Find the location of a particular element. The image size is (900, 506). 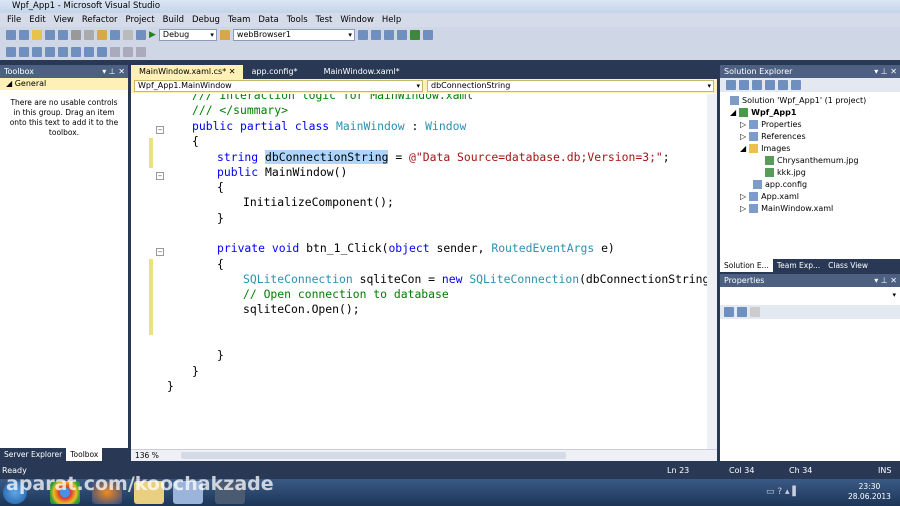

save-all-icon is located at coordinates (63, 35).